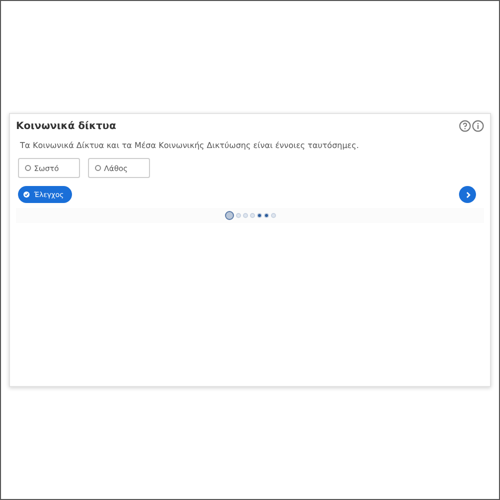 This screenshot has height=500, width=500. What do you see at coordinates (26, 194) in the screenshot?
I see `check-icon` at bounding box center [26, 194].